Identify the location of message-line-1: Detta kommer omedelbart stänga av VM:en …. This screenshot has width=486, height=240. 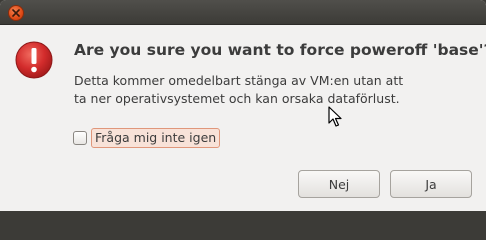
(239, 80).